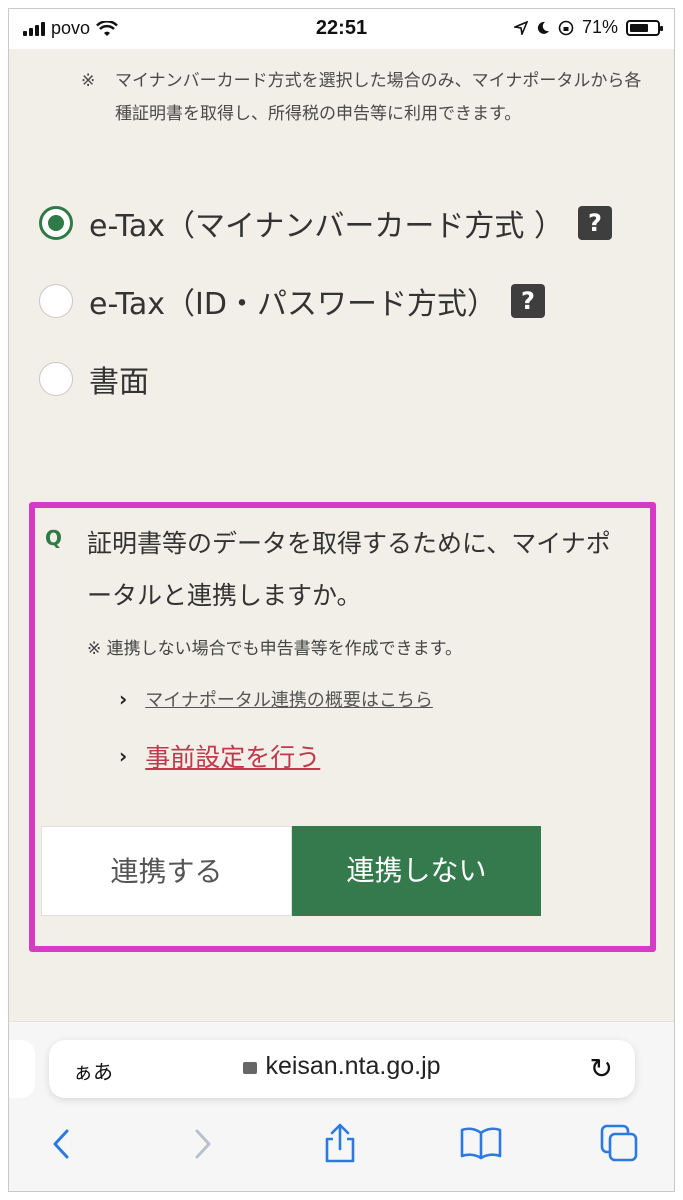  I want to click on previous-tab-peek, so click(22, 1069).